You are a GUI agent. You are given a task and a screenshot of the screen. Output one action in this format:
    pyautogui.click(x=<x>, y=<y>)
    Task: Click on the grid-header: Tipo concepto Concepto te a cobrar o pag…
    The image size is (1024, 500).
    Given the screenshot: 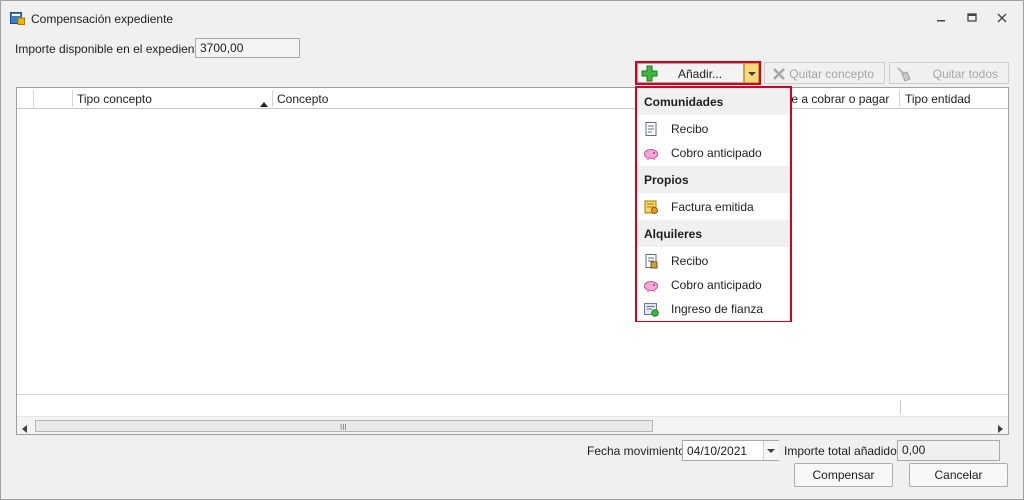 What is the action you would take?
    pyautogui.click(x=512, y=98)
    